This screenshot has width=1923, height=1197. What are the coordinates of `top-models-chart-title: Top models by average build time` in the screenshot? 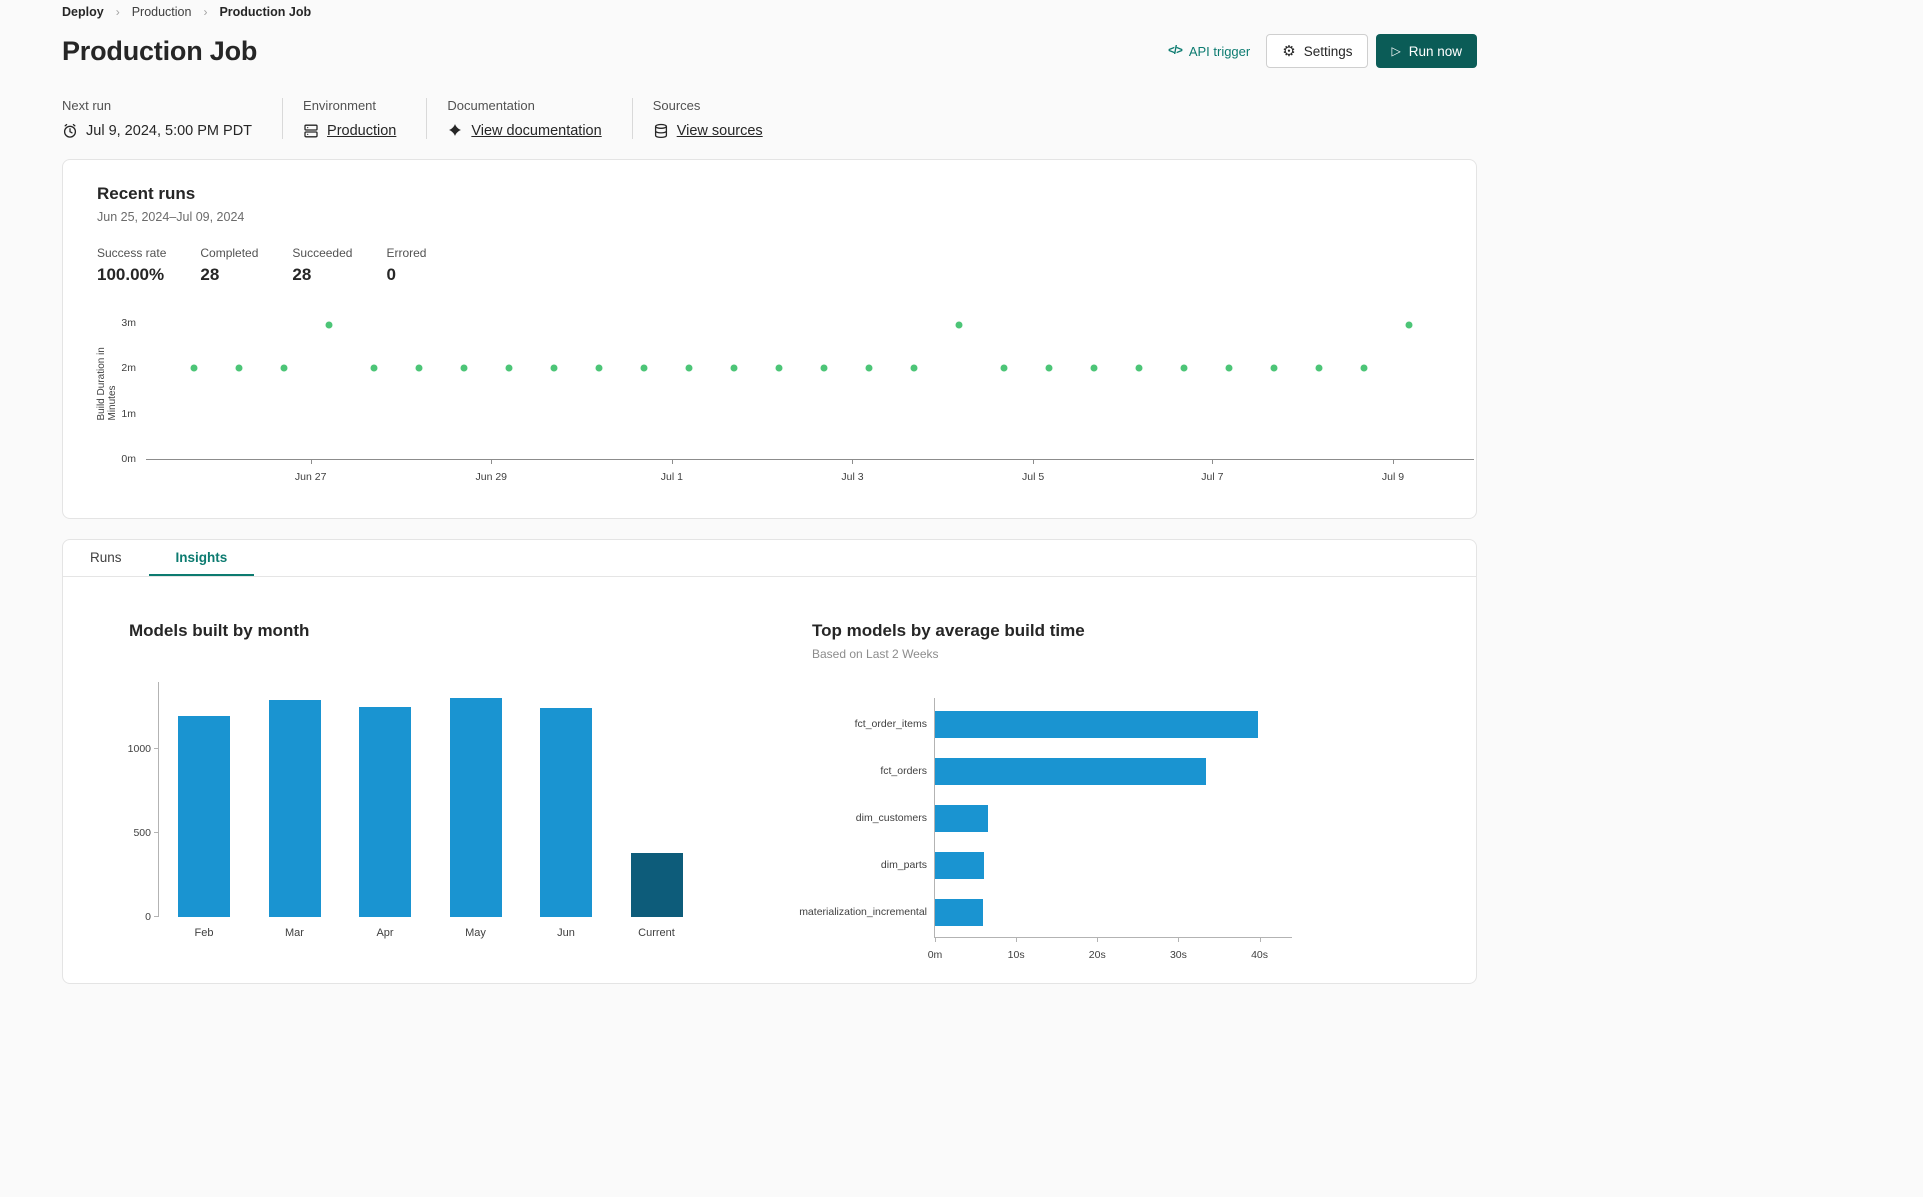 It's located at (948, 630).